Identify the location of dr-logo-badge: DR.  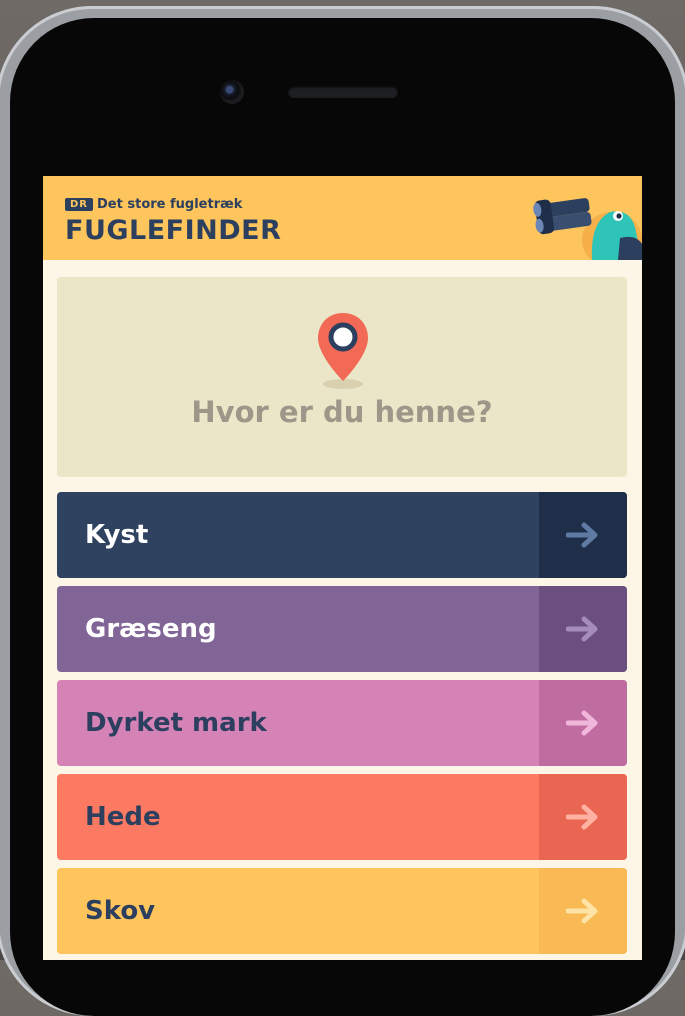
(79, 204).